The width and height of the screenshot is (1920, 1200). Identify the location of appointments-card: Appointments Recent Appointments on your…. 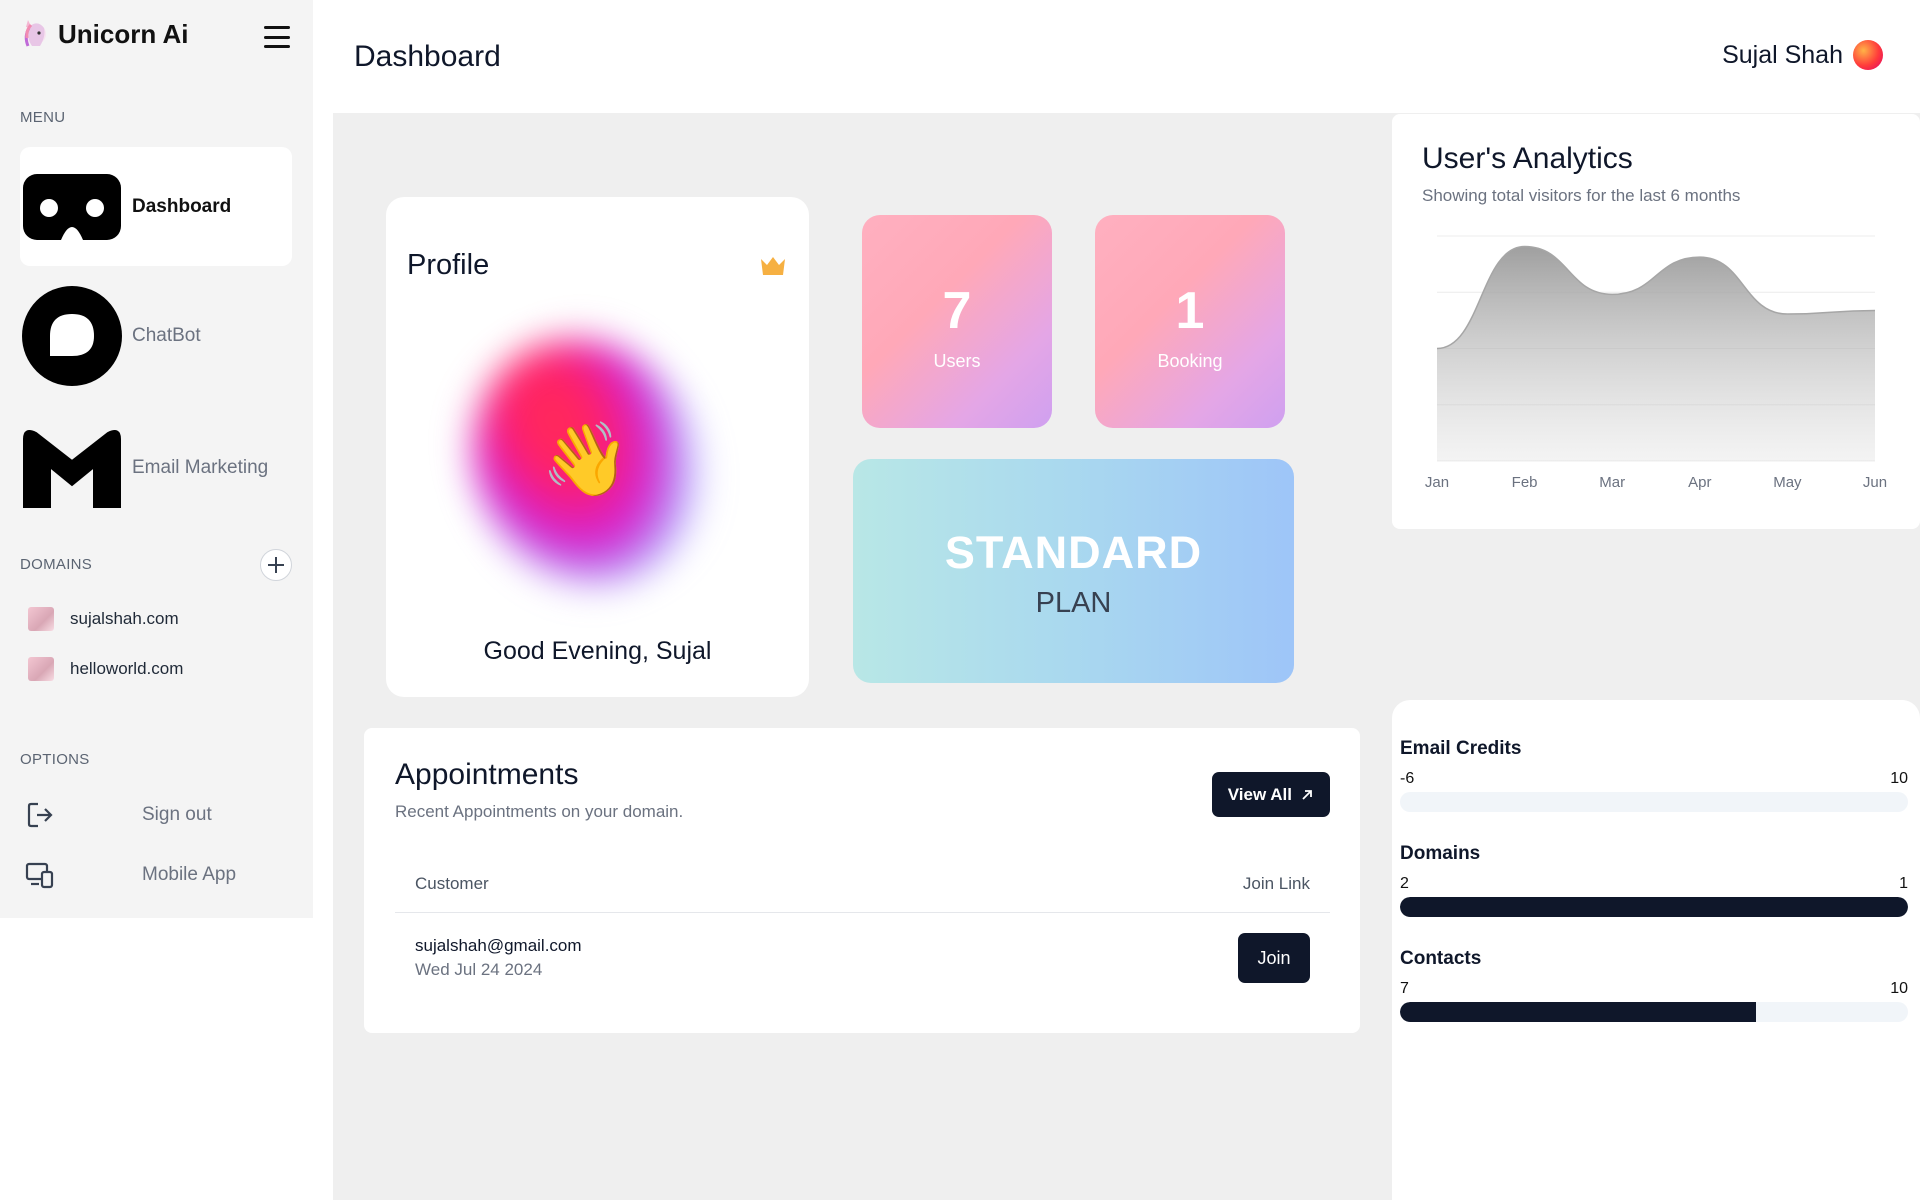
(862, 880).